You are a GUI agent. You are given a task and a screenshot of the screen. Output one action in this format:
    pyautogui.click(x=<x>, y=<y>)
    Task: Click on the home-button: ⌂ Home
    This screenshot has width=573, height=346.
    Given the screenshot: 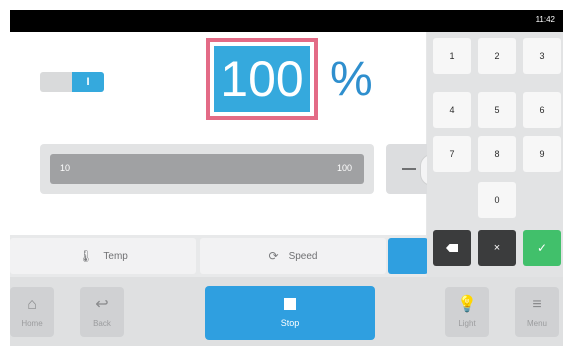 What is the action you would take?
    pyautogui.click(x=32, y=312)
    